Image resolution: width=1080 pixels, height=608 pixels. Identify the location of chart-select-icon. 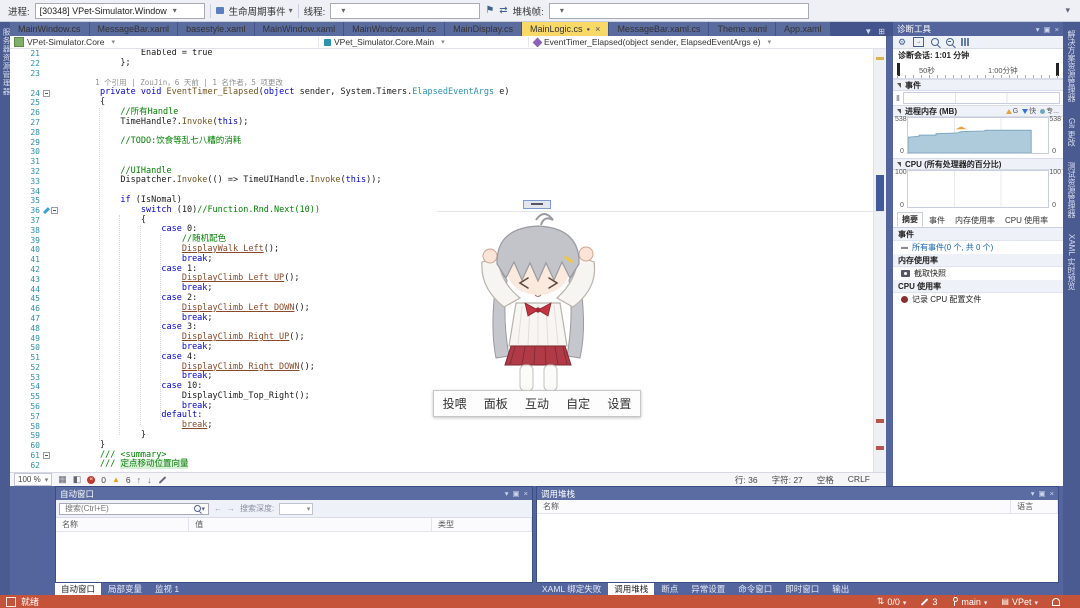
(966, 42).